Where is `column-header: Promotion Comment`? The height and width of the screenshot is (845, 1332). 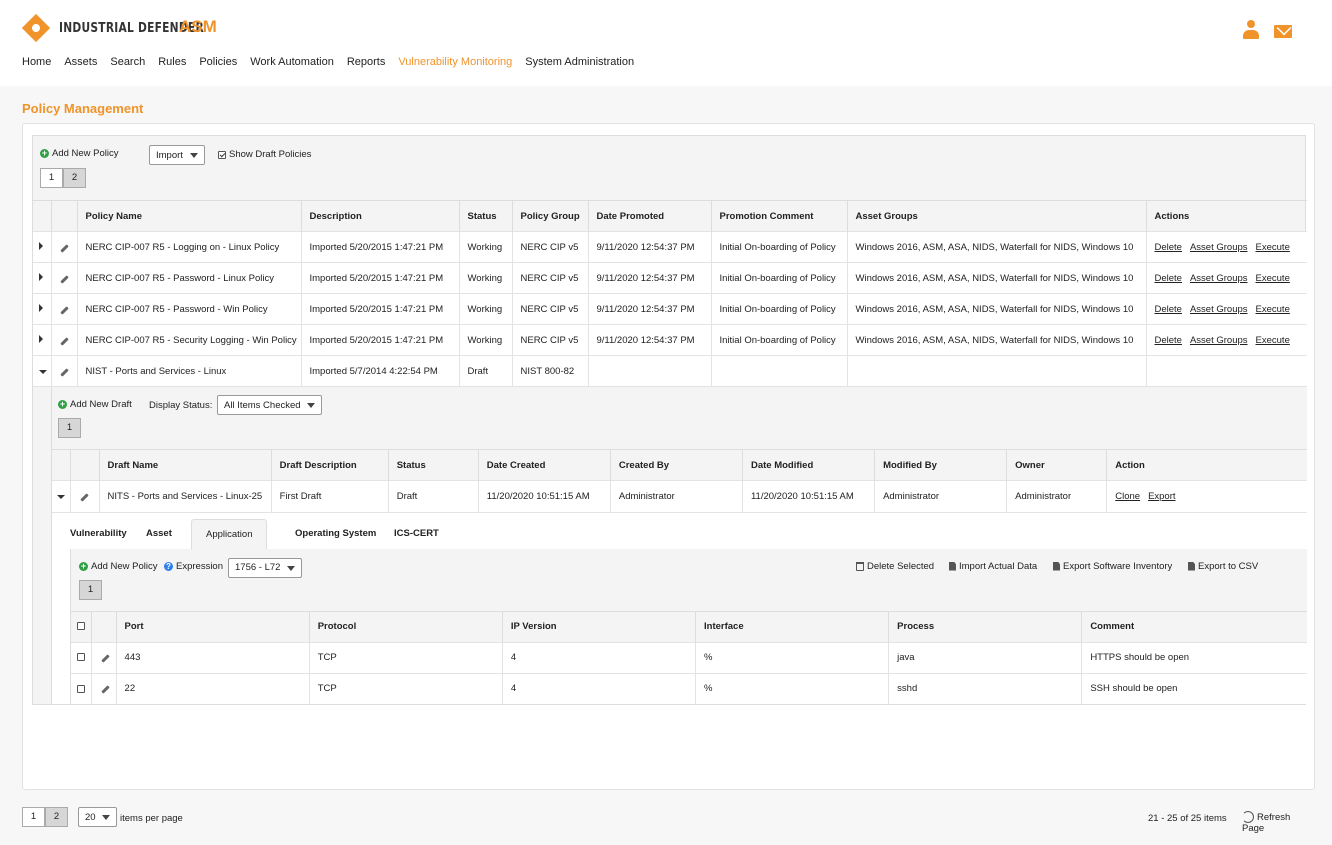
column-header: Promotion Comment is located at coordinates (779, 216).